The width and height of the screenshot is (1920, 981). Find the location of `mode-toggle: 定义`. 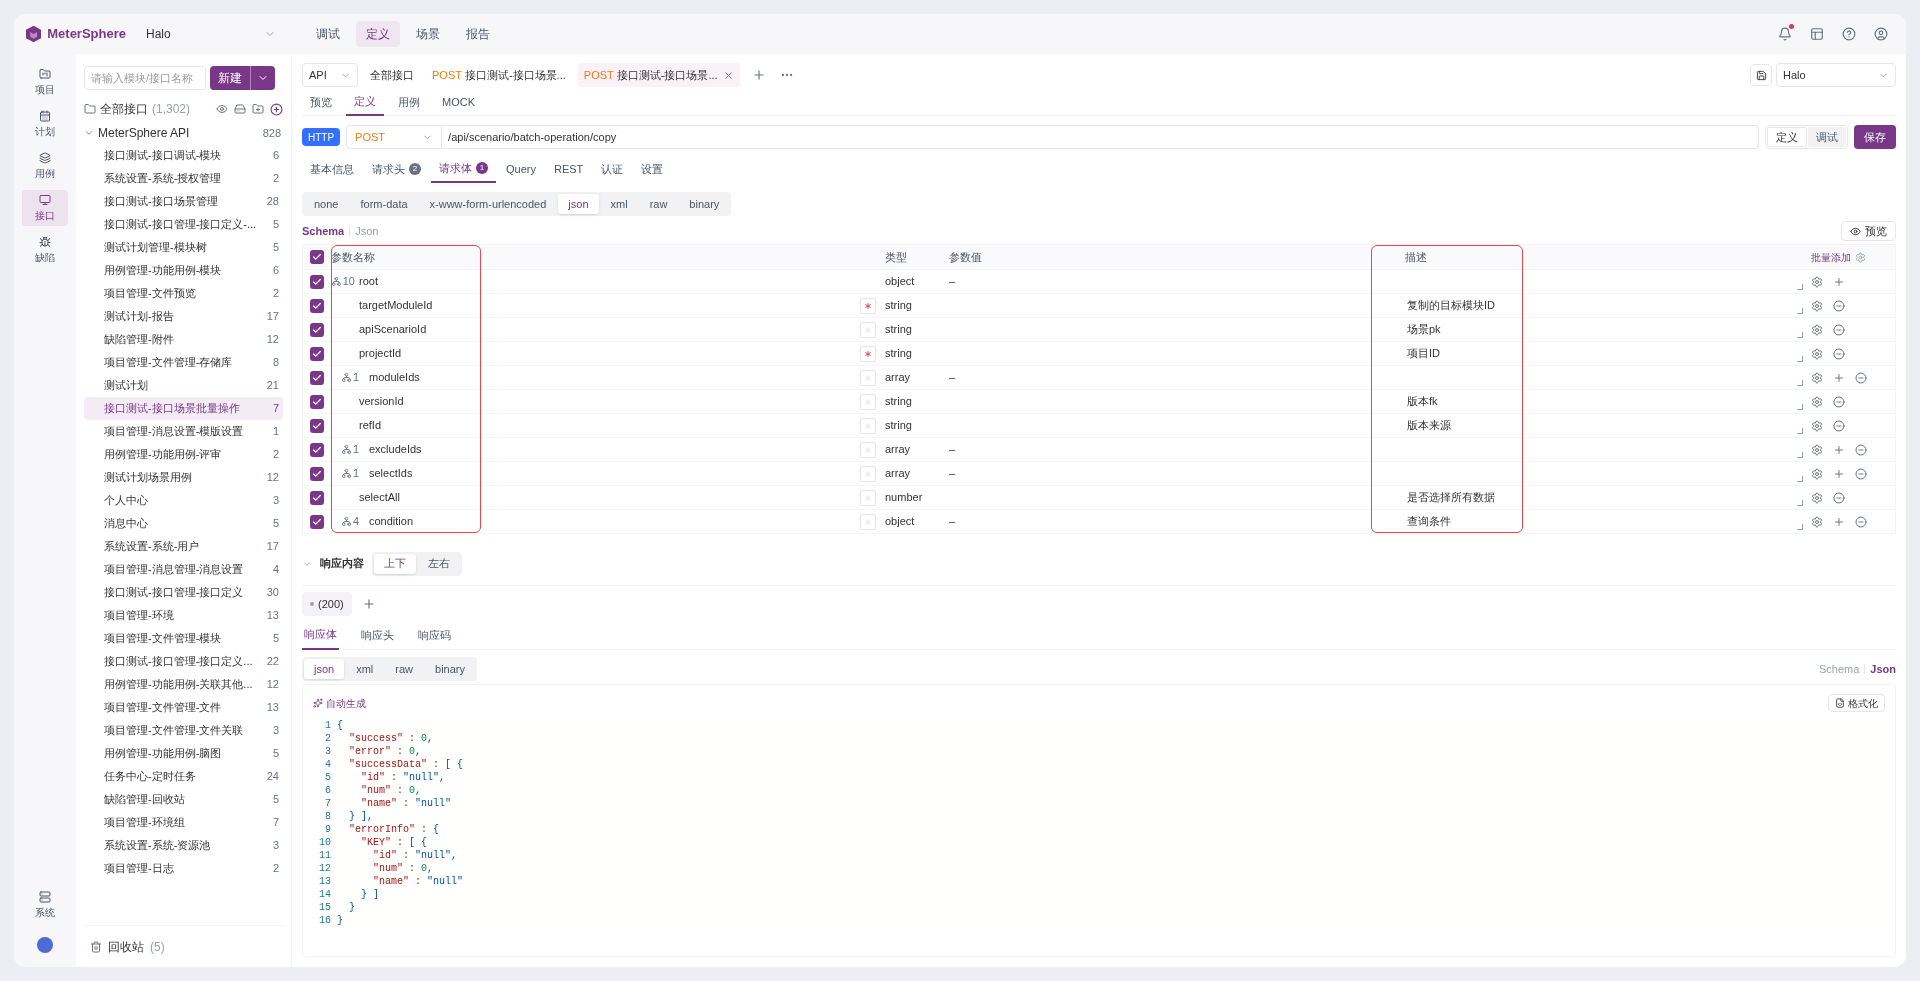

mode-toggle: 定义 is located at coordinates (1787, 137).